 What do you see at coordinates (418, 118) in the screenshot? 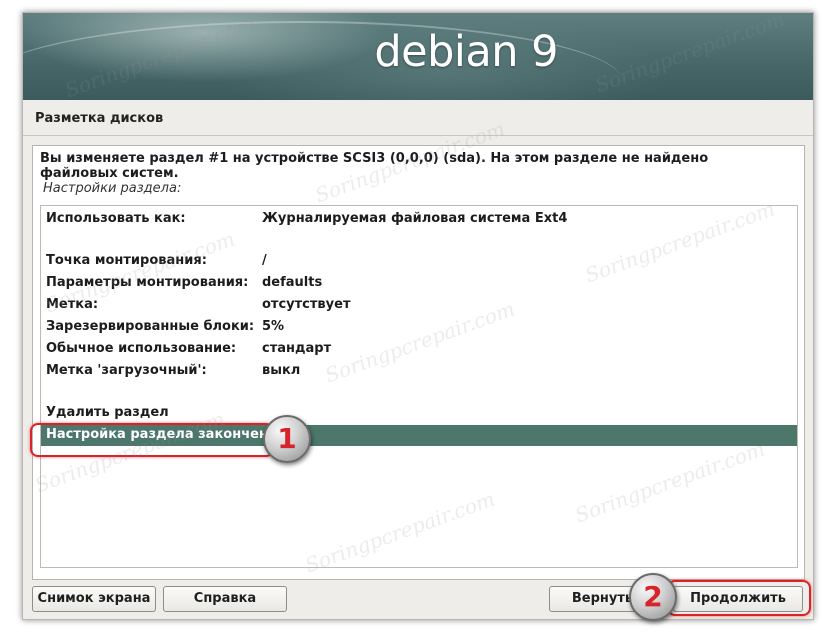
I see `step-title-bar: Разметка дисков` at bounding box center [418, 118].